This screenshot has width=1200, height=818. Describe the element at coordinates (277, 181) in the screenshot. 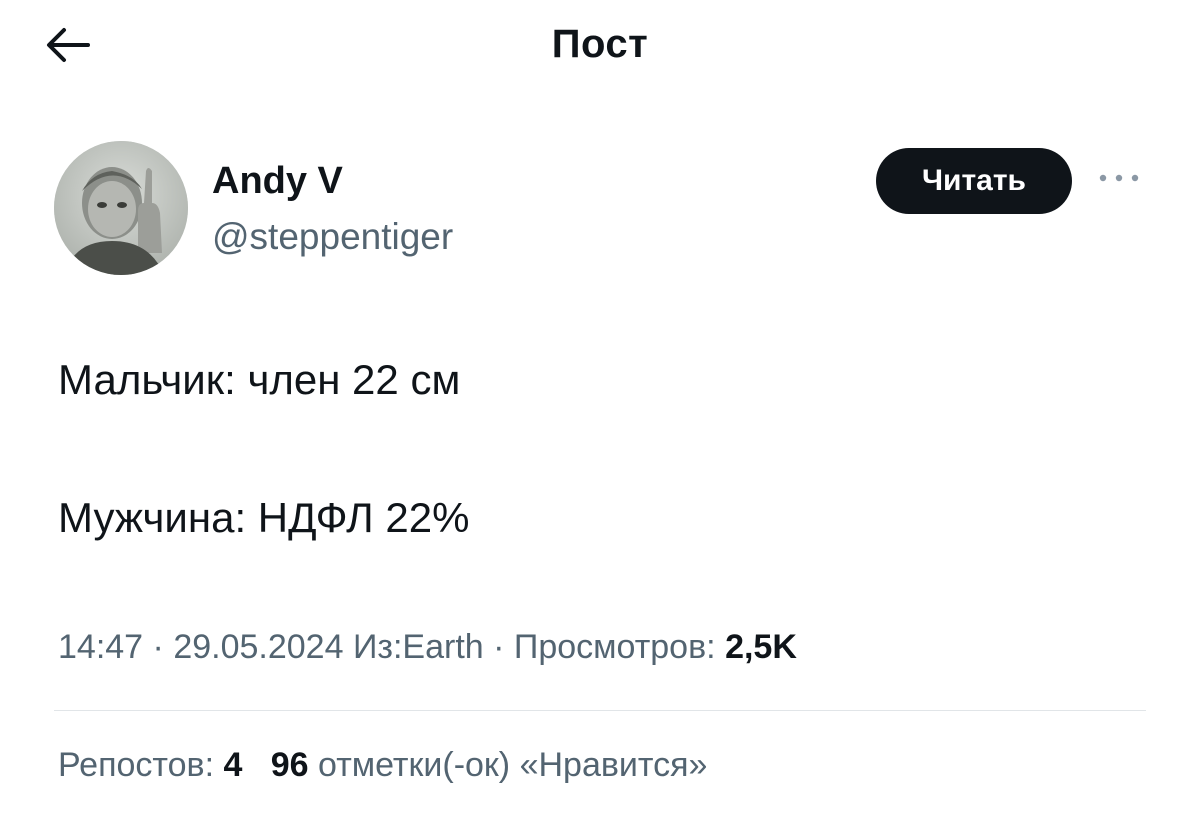

I see `author-display-name: Andy V` at that location.